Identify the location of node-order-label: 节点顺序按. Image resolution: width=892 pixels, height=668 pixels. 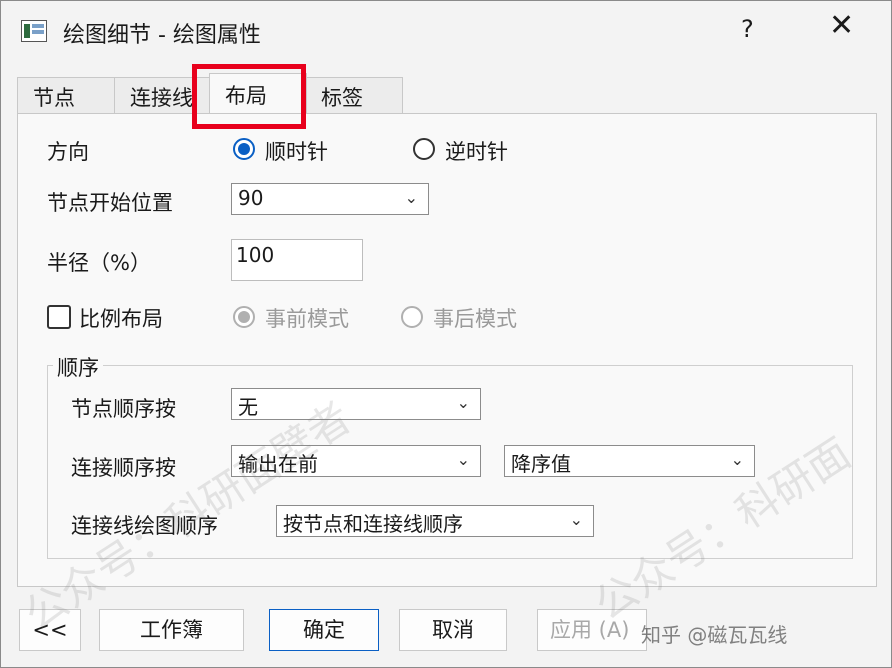
(123, 409).